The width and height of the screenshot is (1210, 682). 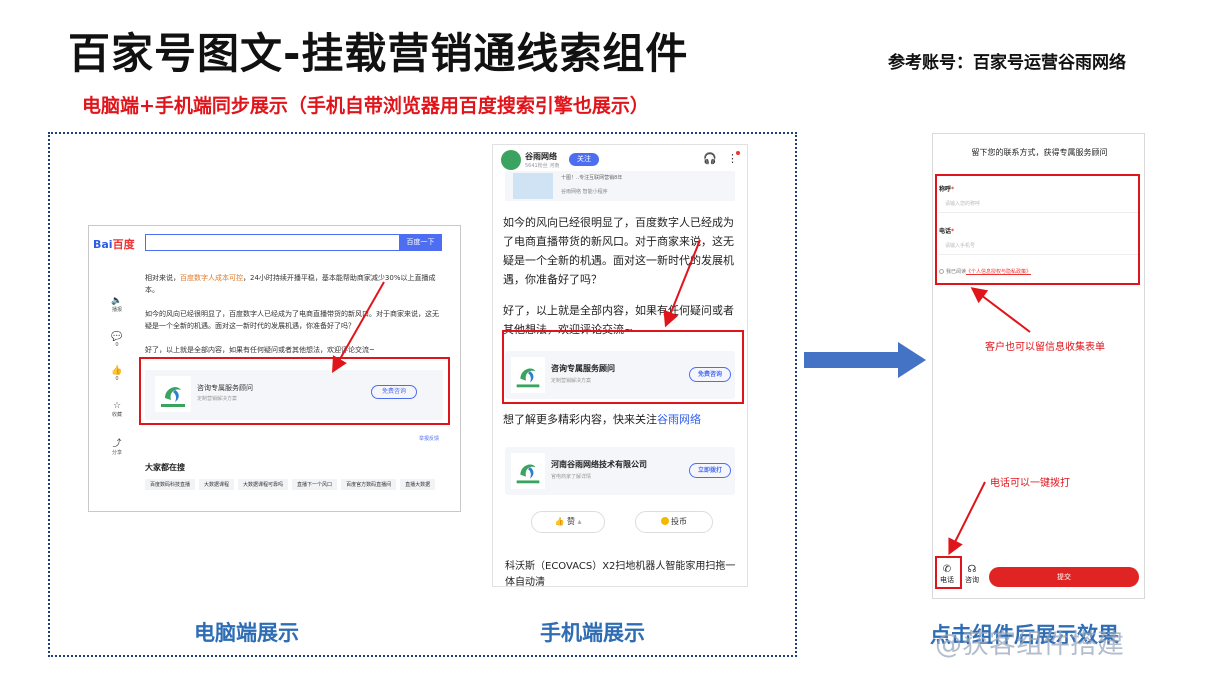 What do you see at coordinates (579, 521) in the screenshot?
I see `chevron-up-icon: ▴` at bounding box center [579, 521].